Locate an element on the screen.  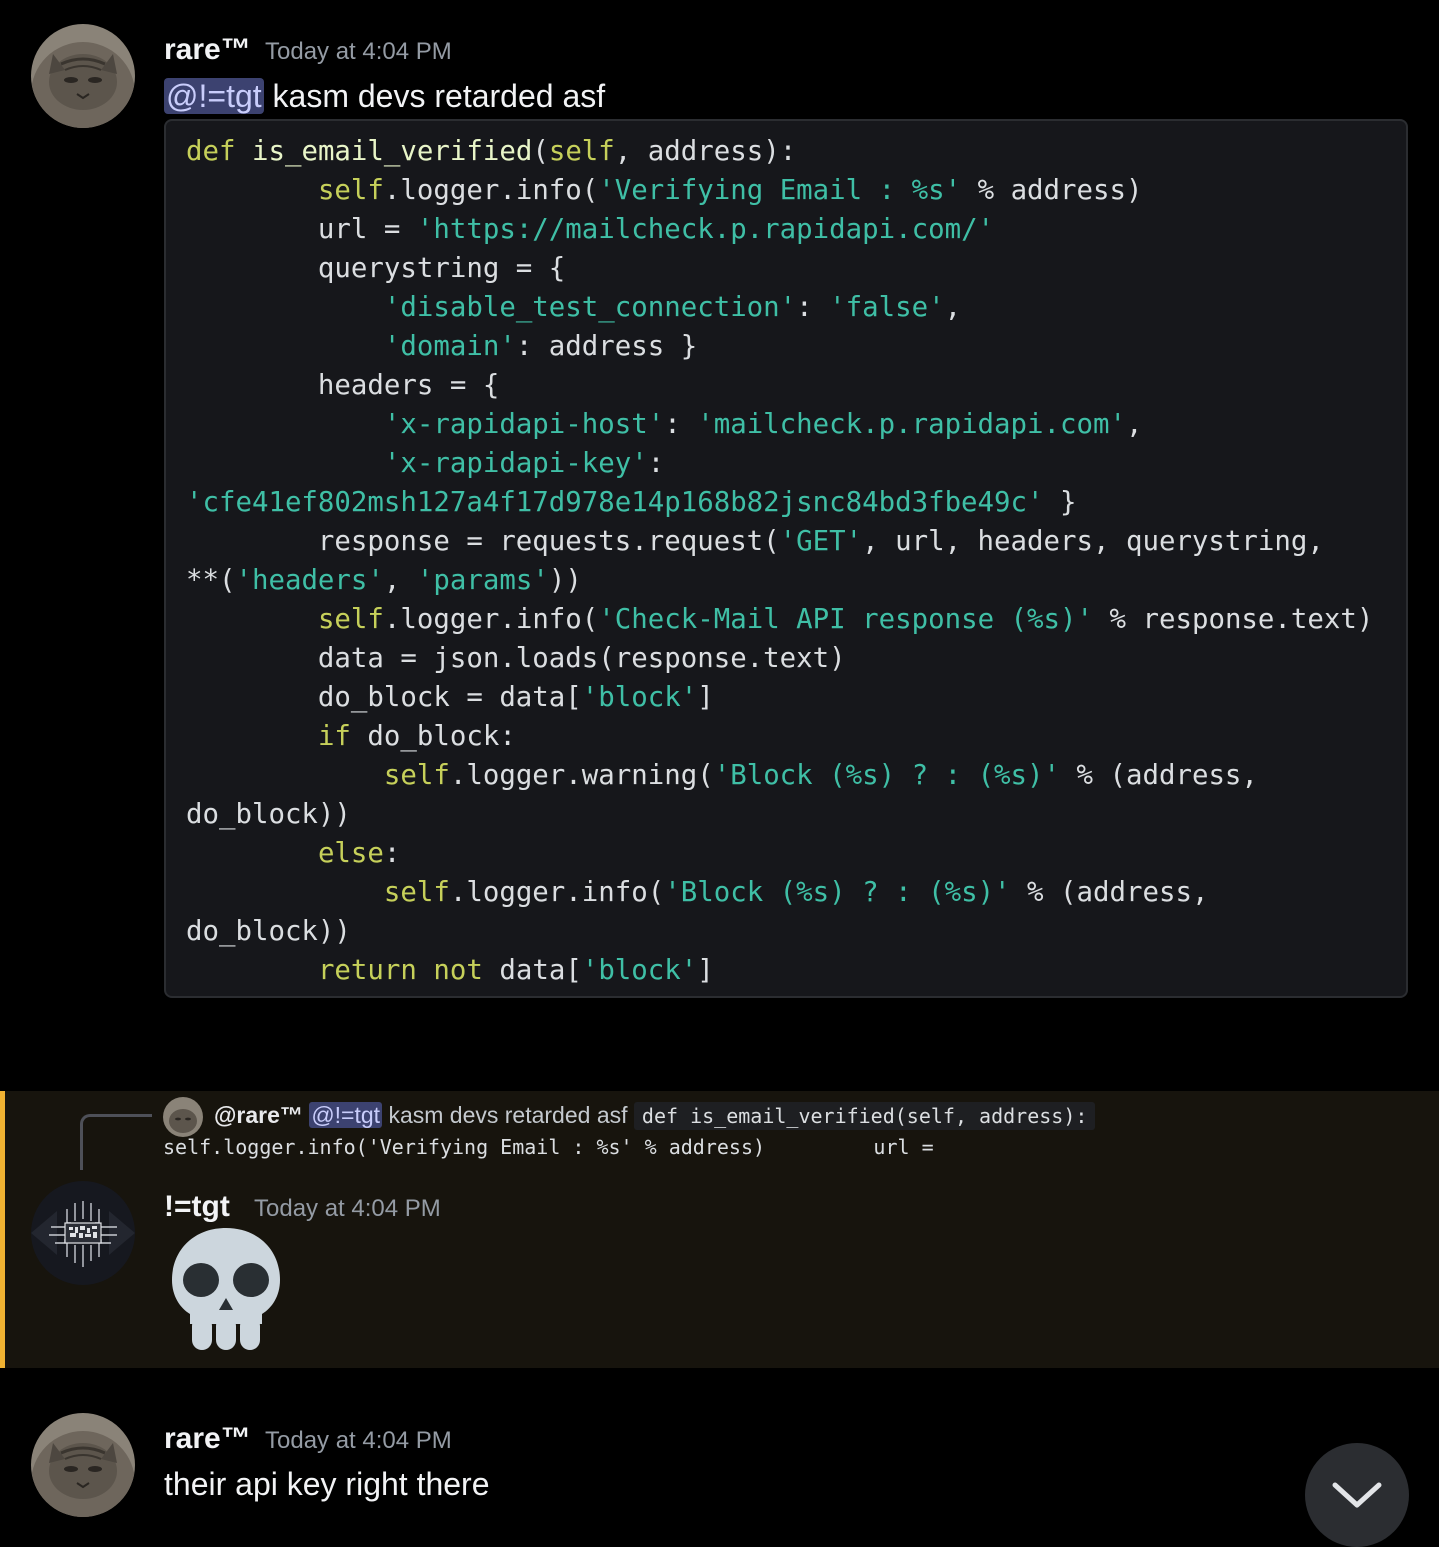
message-text: kasm devs retarded asf is located at coordinates (434, 96).